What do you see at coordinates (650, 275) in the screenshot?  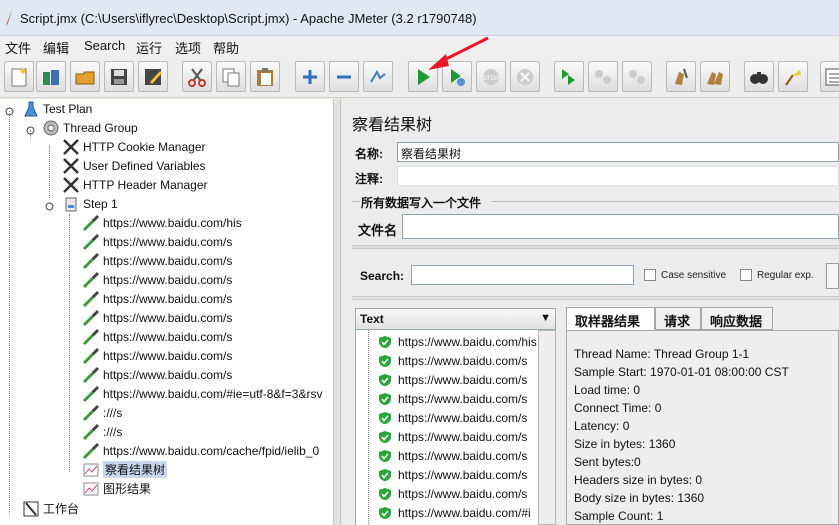 I see `case-sensitive-checkbox` at bounding box center [650, 275].